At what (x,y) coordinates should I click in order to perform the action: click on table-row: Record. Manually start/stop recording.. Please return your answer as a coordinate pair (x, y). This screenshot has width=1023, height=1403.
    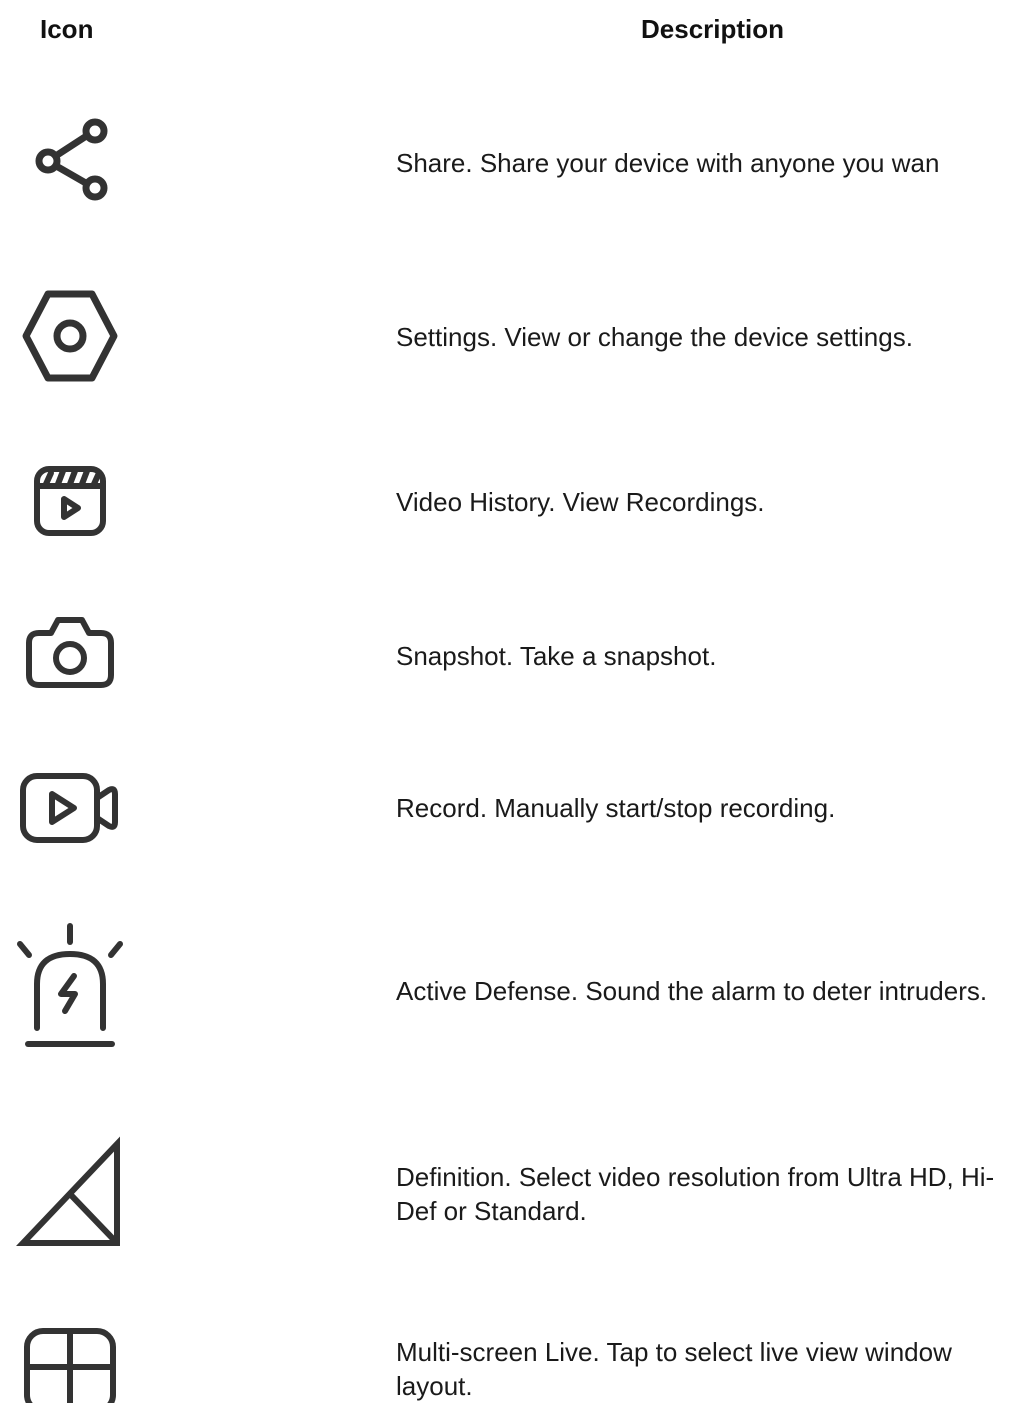
    Looking at the image, I should click on (511, 808).